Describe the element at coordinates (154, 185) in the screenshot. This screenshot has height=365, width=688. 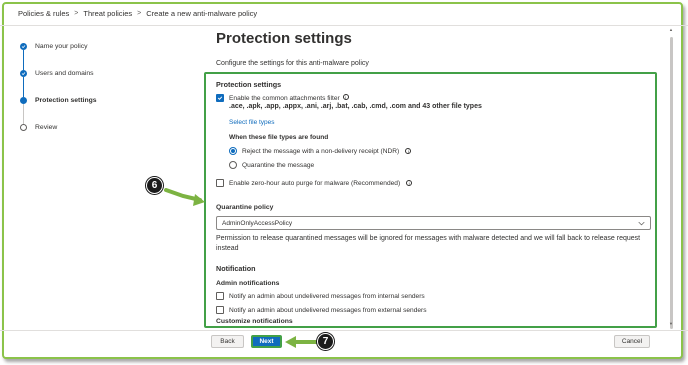
I see `callout-badge-6: 6` at that location.